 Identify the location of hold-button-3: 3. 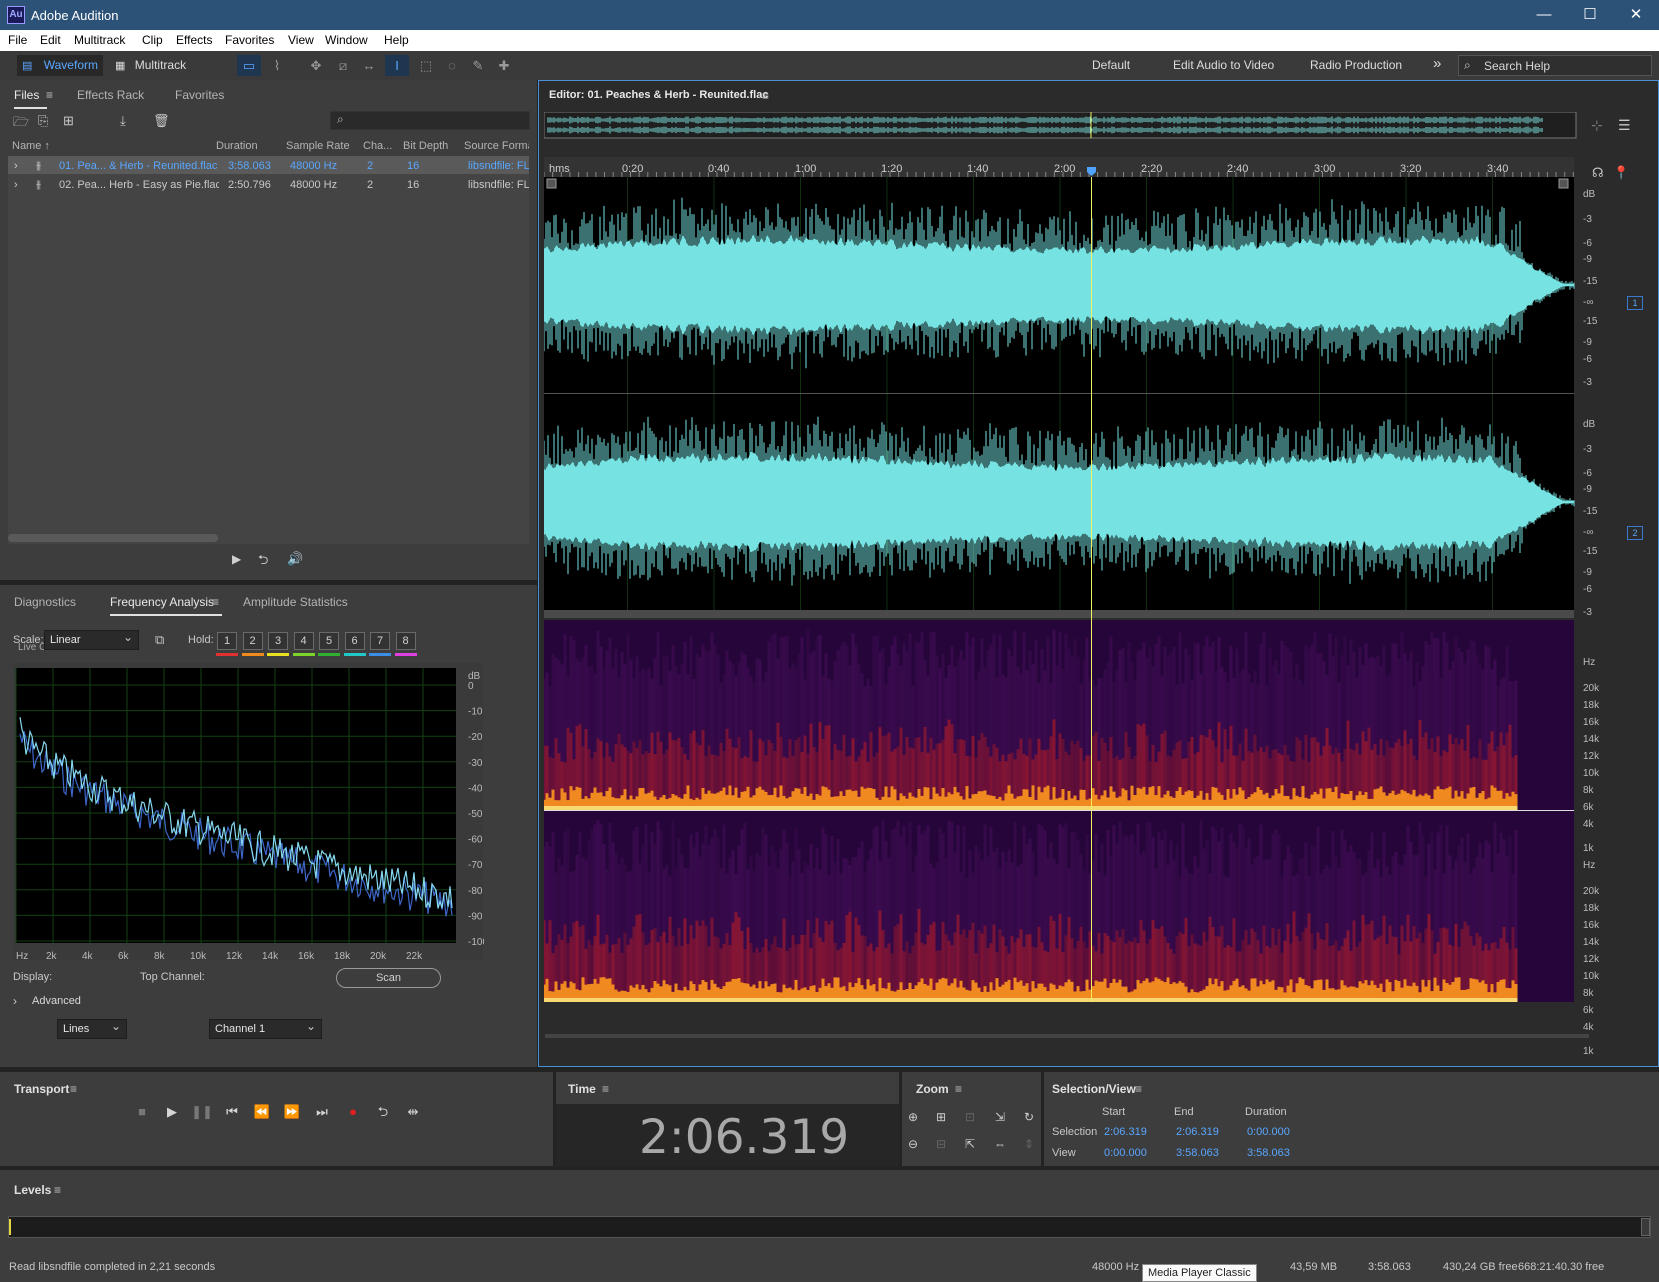
(278, 641).